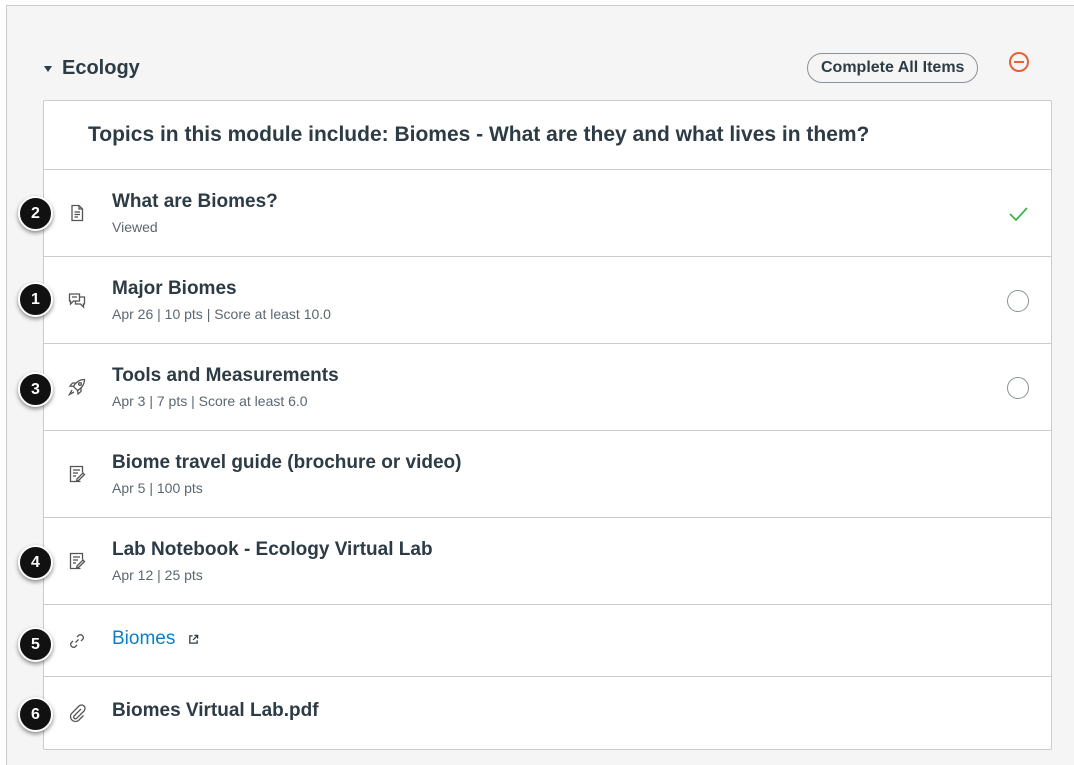 This screenshot has width=1074, height=765. What do you see at coordinates (48, 69) in the screenshot?
I see `caret-down-icon` at bounding box center [48, 69].